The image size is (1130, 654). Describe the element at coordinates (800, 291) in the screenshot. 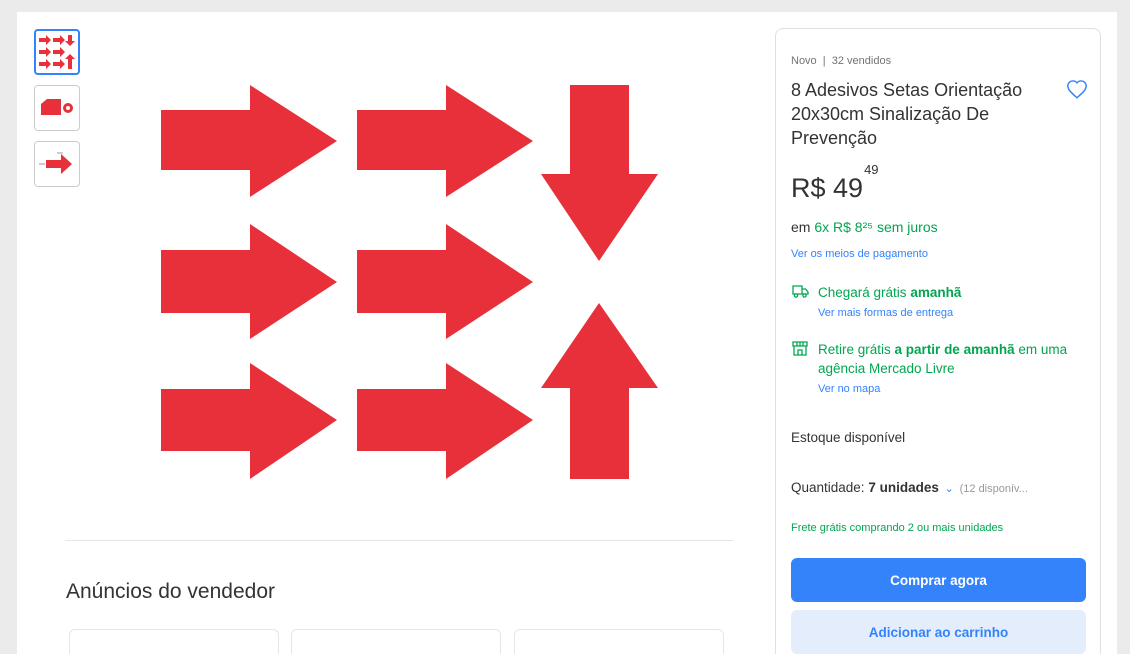

I see `truck-icon` at that location.